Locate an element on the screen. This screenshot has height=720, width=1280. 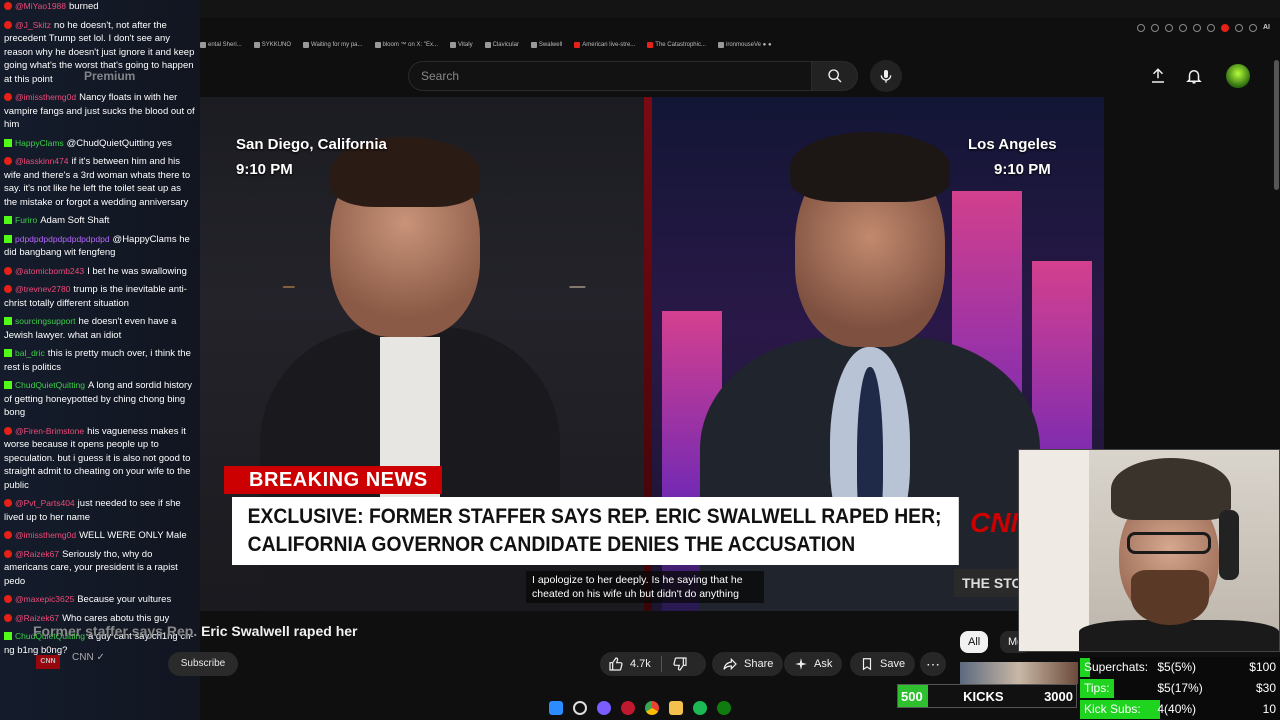
subscribe-button: Subscribe is located at coordinates (203, 664).